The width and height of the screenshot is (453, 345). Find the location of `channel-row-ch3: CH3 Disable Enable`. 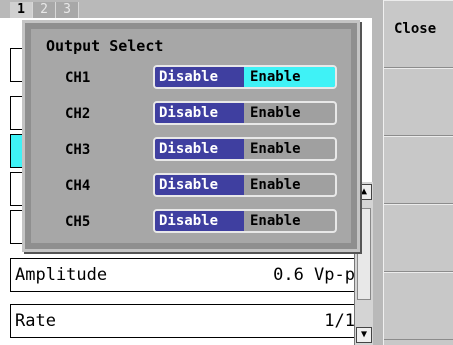

channel-row-ch3: CH3 Disable Enable is located at coordinates (194, 151).